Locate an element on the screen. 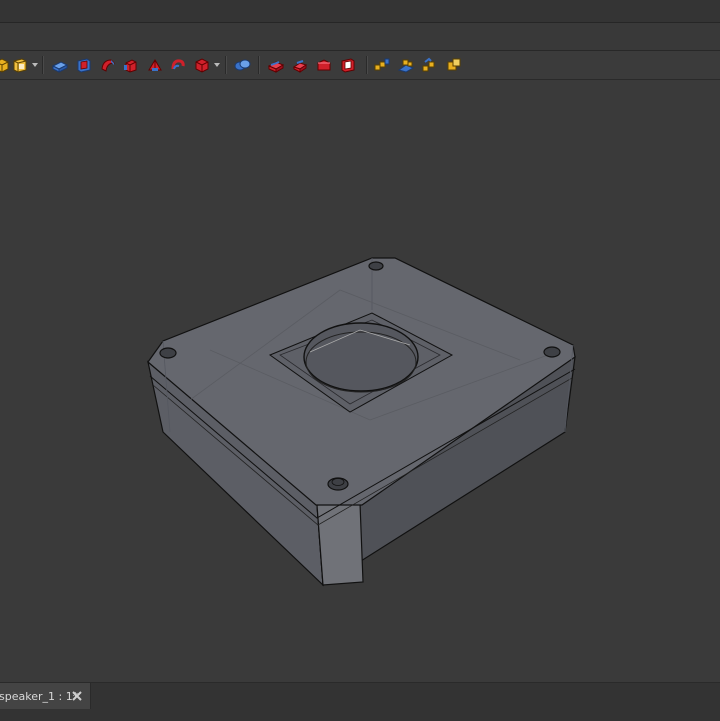 The width and height of the screenshot is (720, 721). close-icon is located at coordinates (77, 696).